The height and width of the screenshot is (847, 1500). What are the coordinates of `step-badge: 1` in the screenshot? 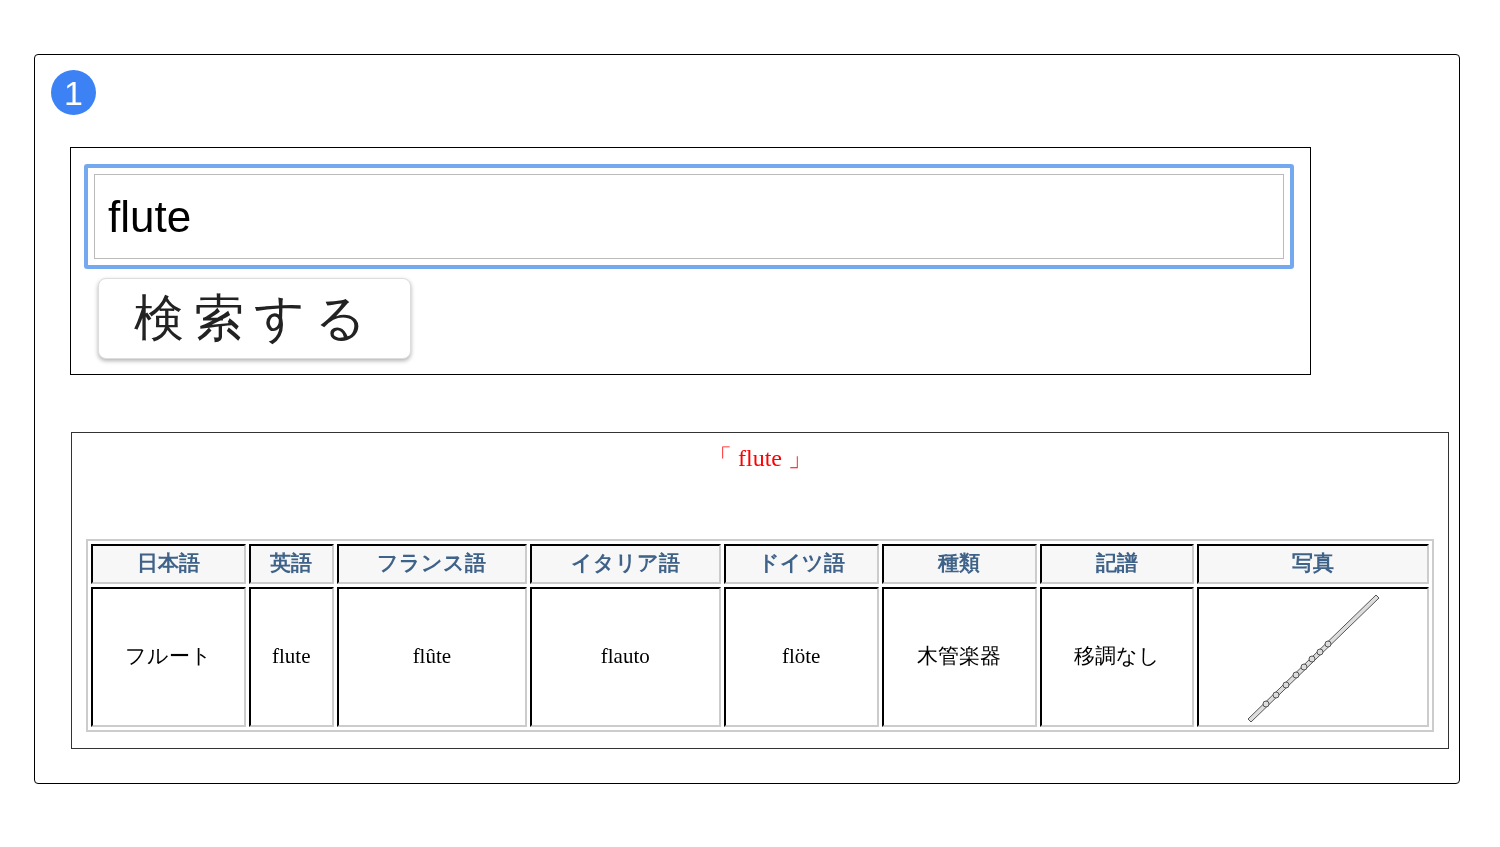 It's located at (73, 92).